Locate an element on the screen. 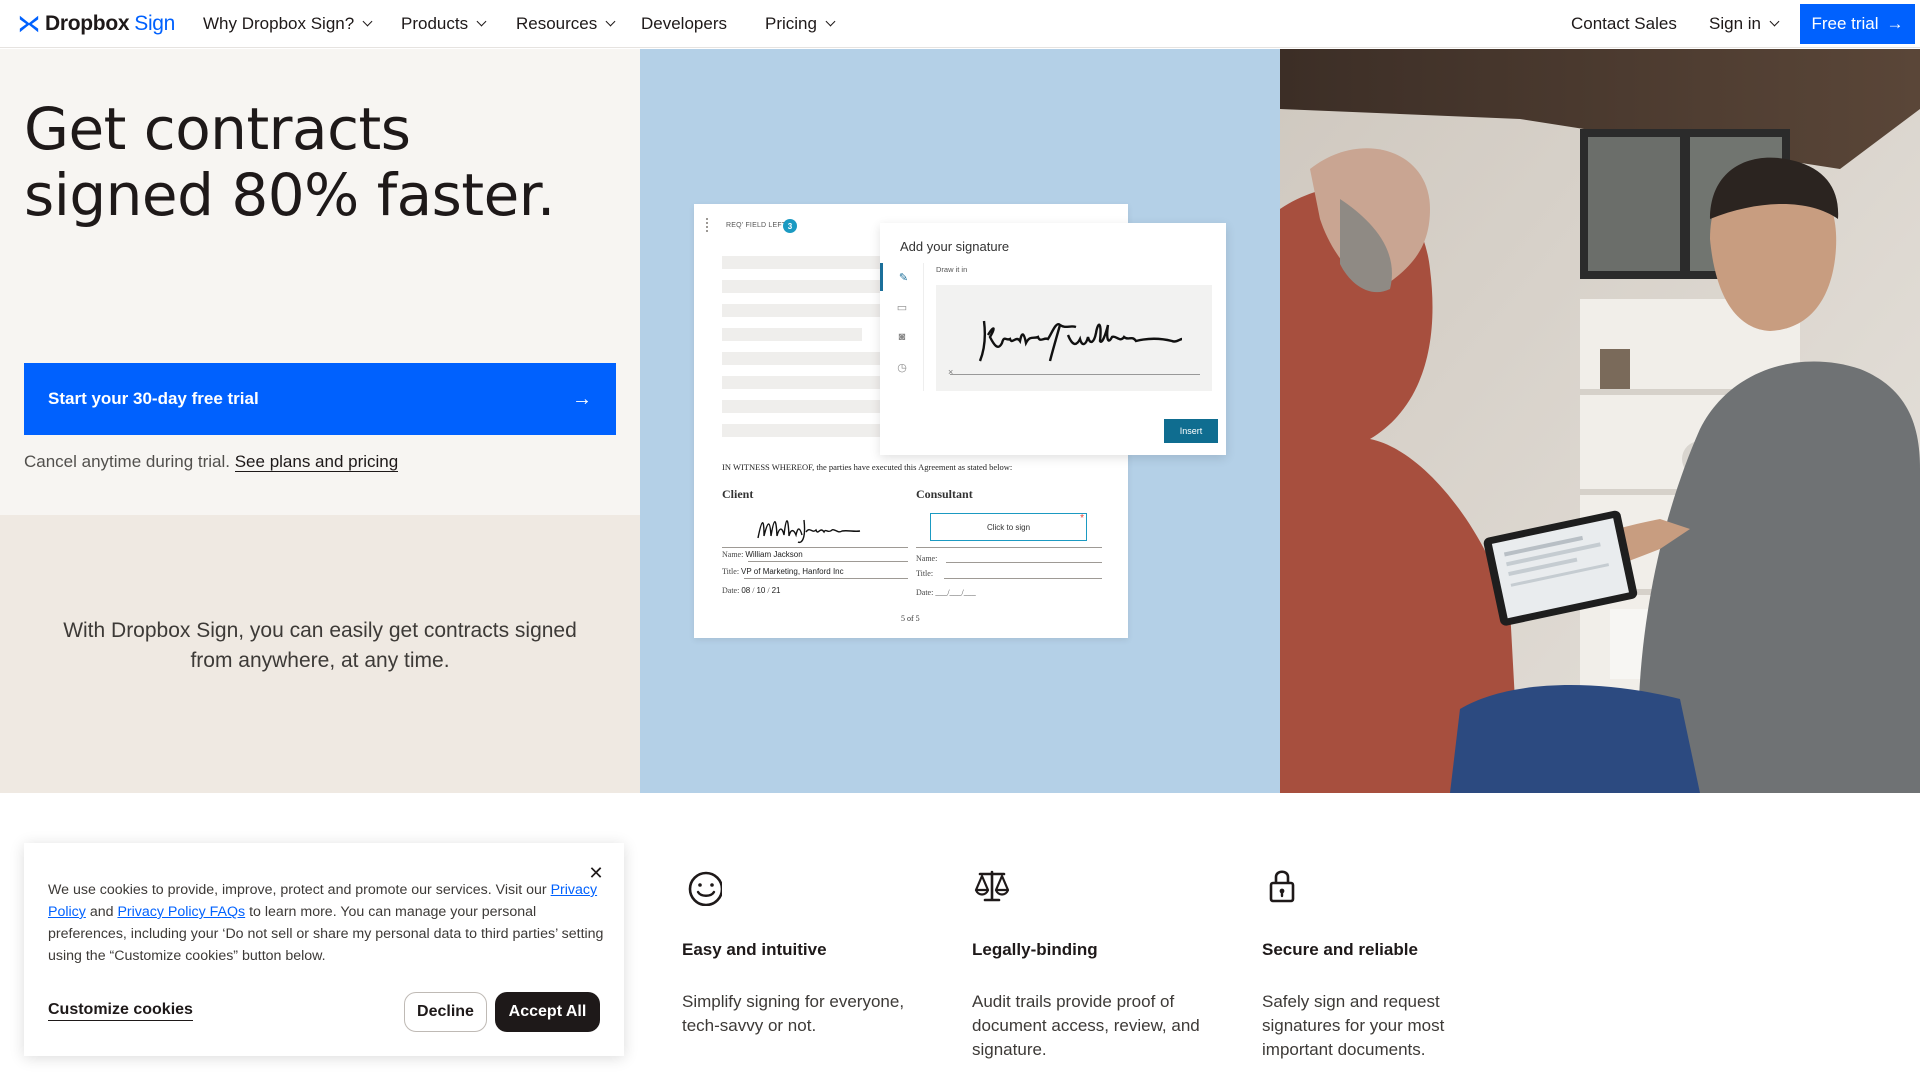 This screenshot has height=1080, width=1920. feature-title: Legally-binding is located at coordinates (1035, 949).